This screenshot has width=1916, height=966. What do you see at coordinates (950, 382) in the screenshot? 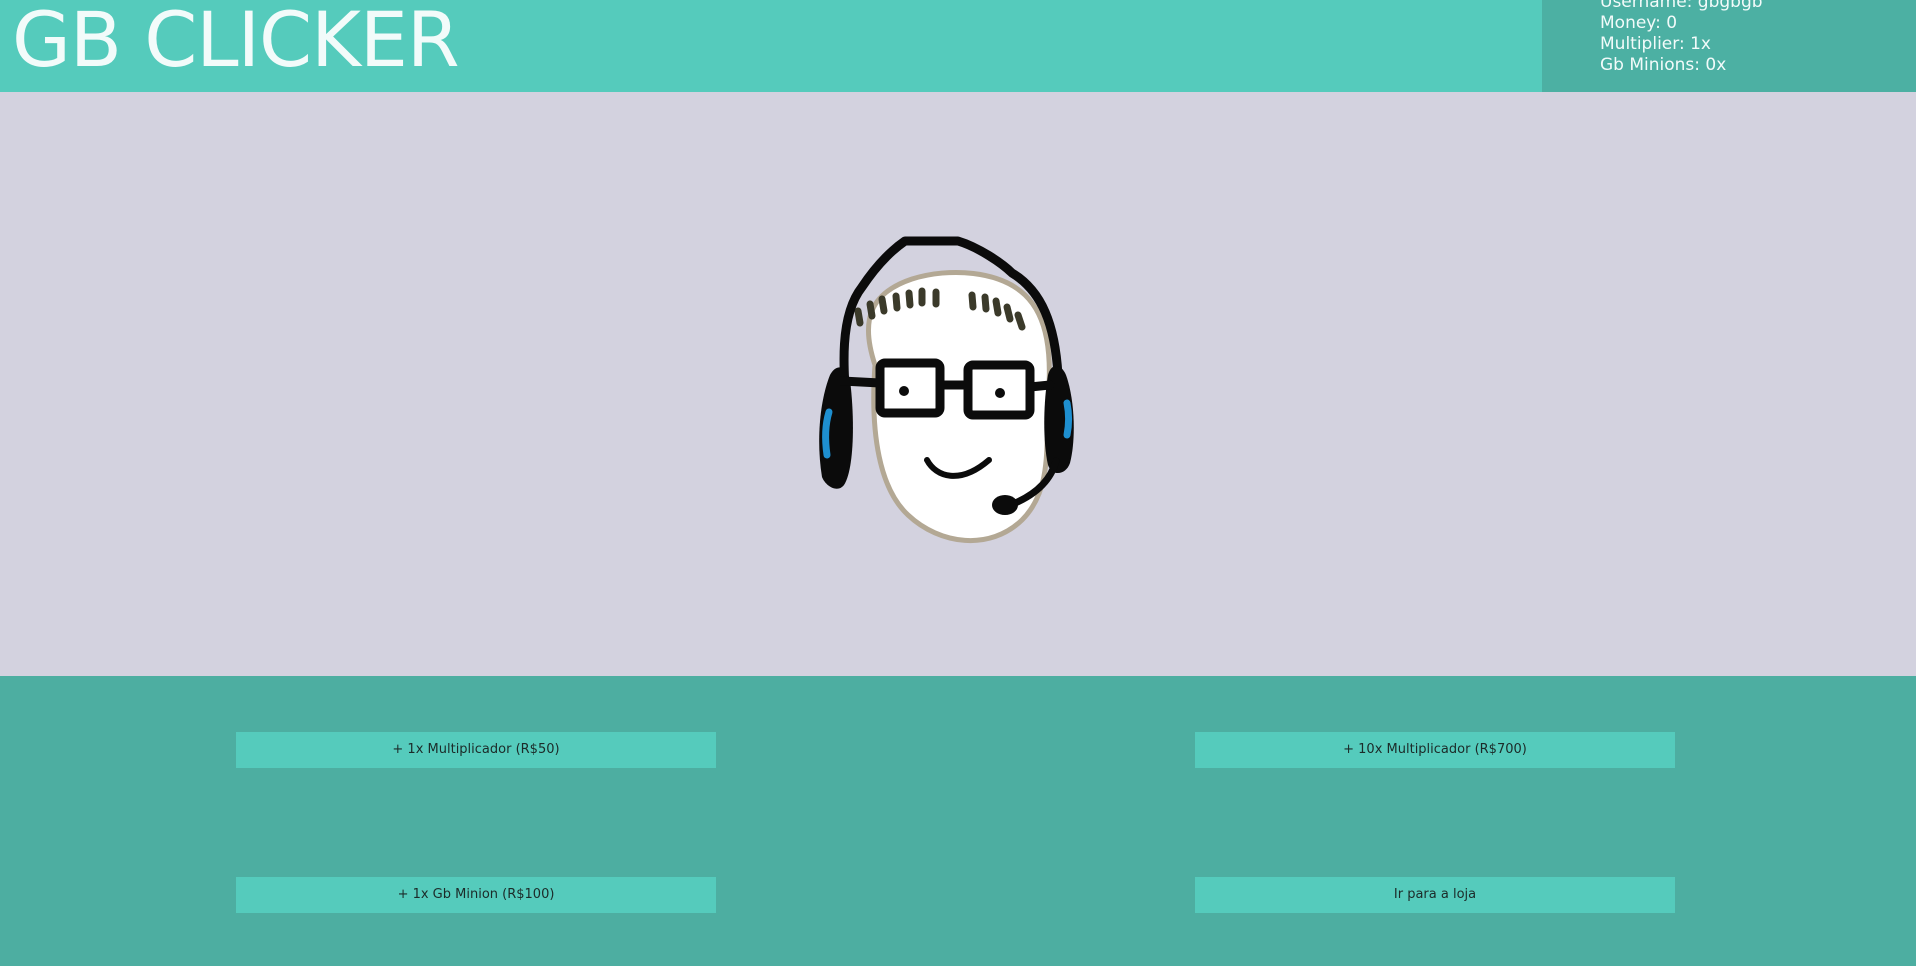
I see `headset-face-icon` at bounding box center [950, 382].